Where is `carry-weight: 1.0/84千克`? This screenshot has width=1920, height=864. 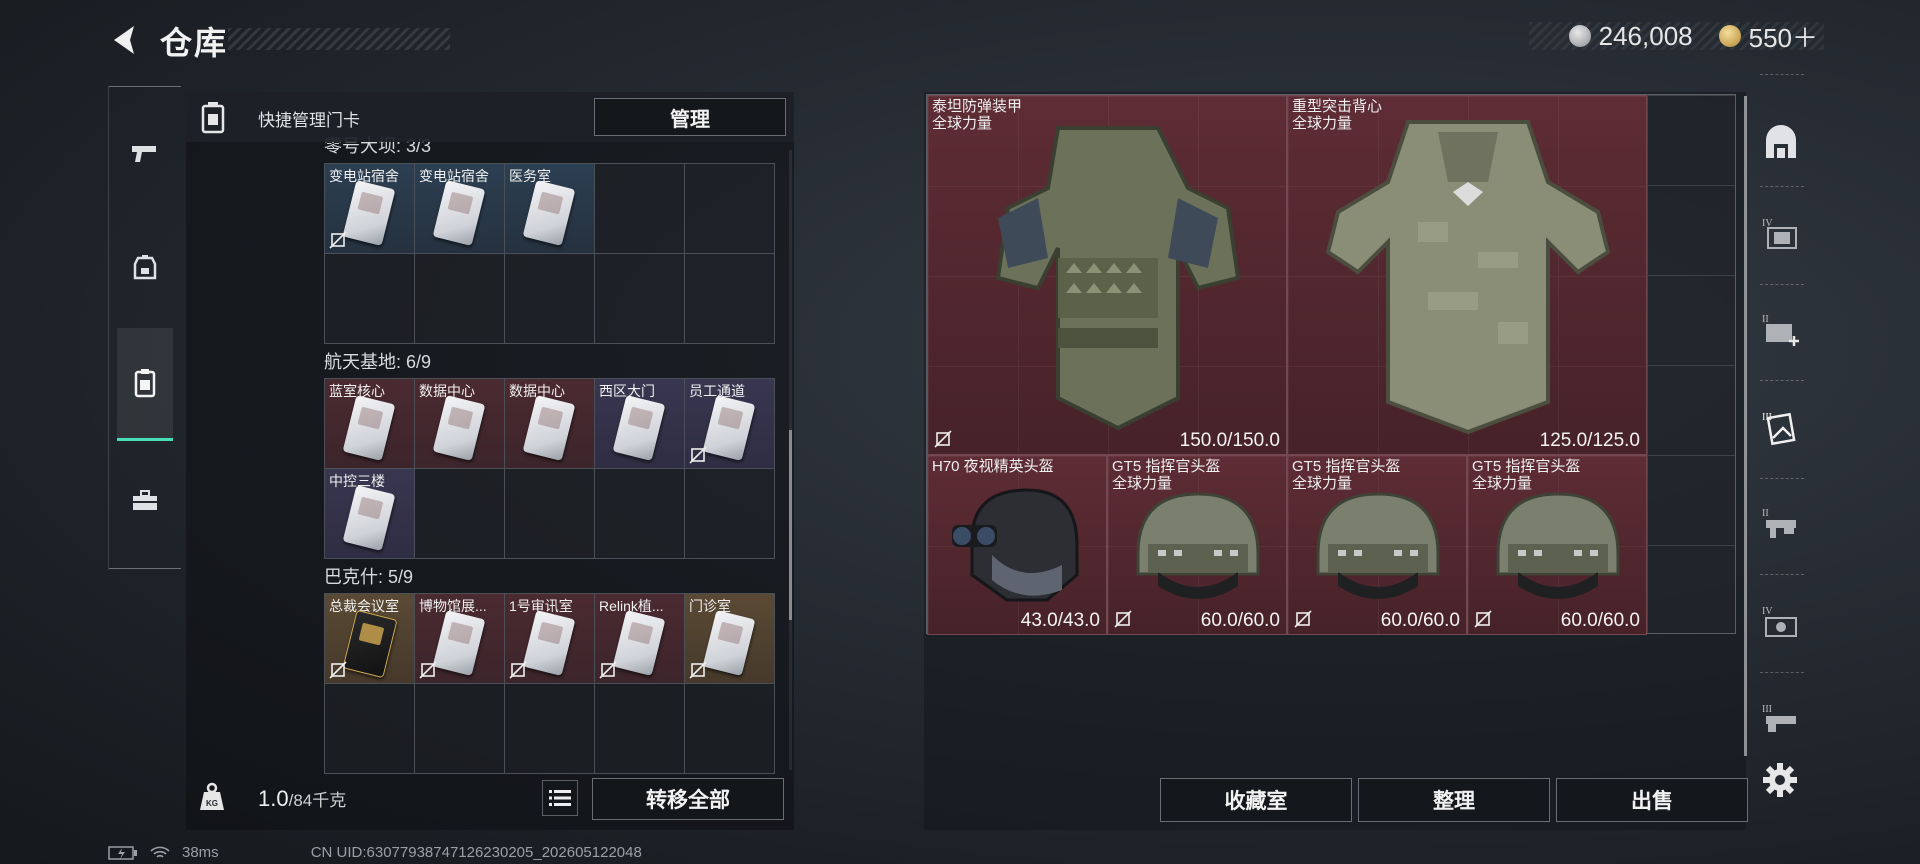
carry-weight: 1.0/84千克 is located at coordinates (302, 799).